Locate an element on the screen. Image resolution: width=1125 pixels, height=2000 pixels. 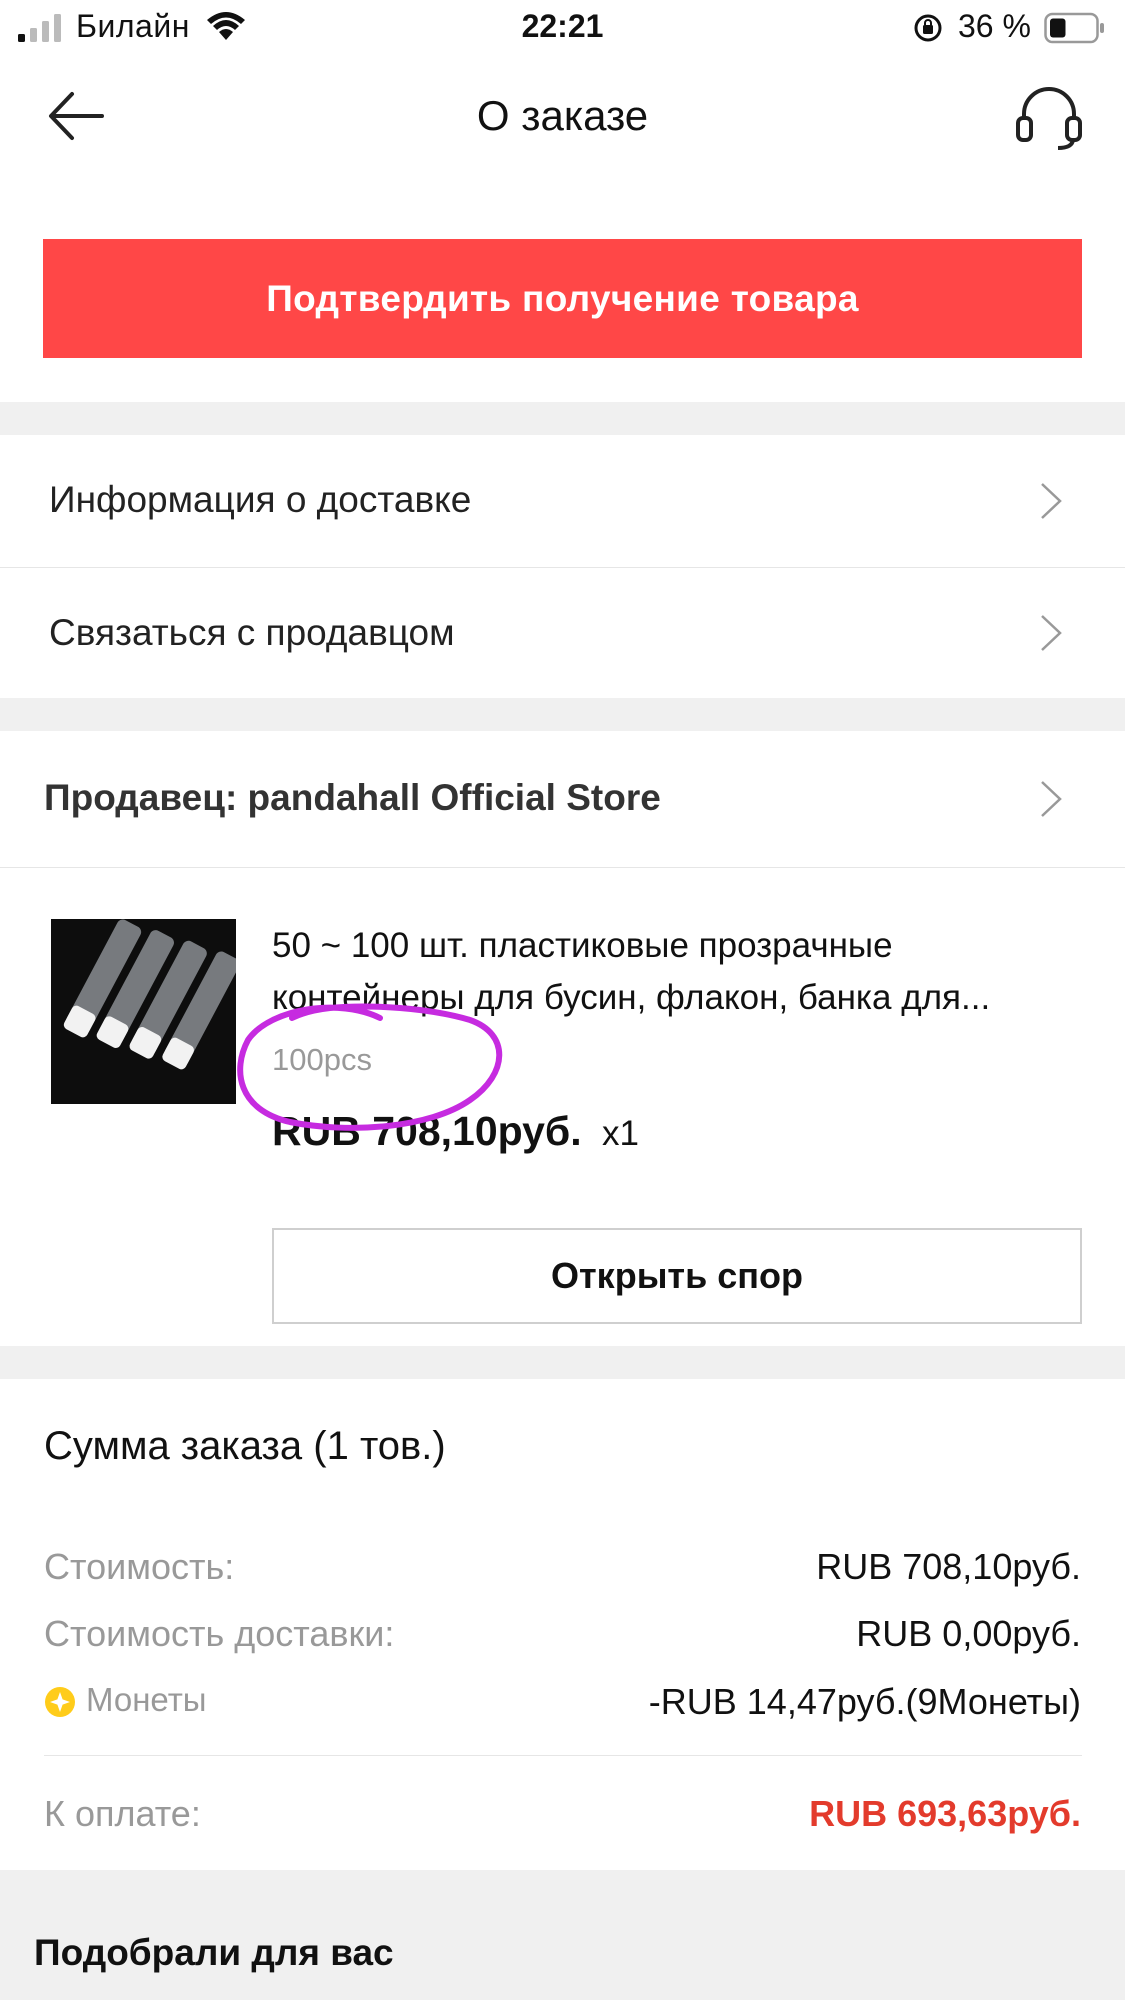
seller-name: Продавец: pandahall Official Store is located at coordinates (352, 797).